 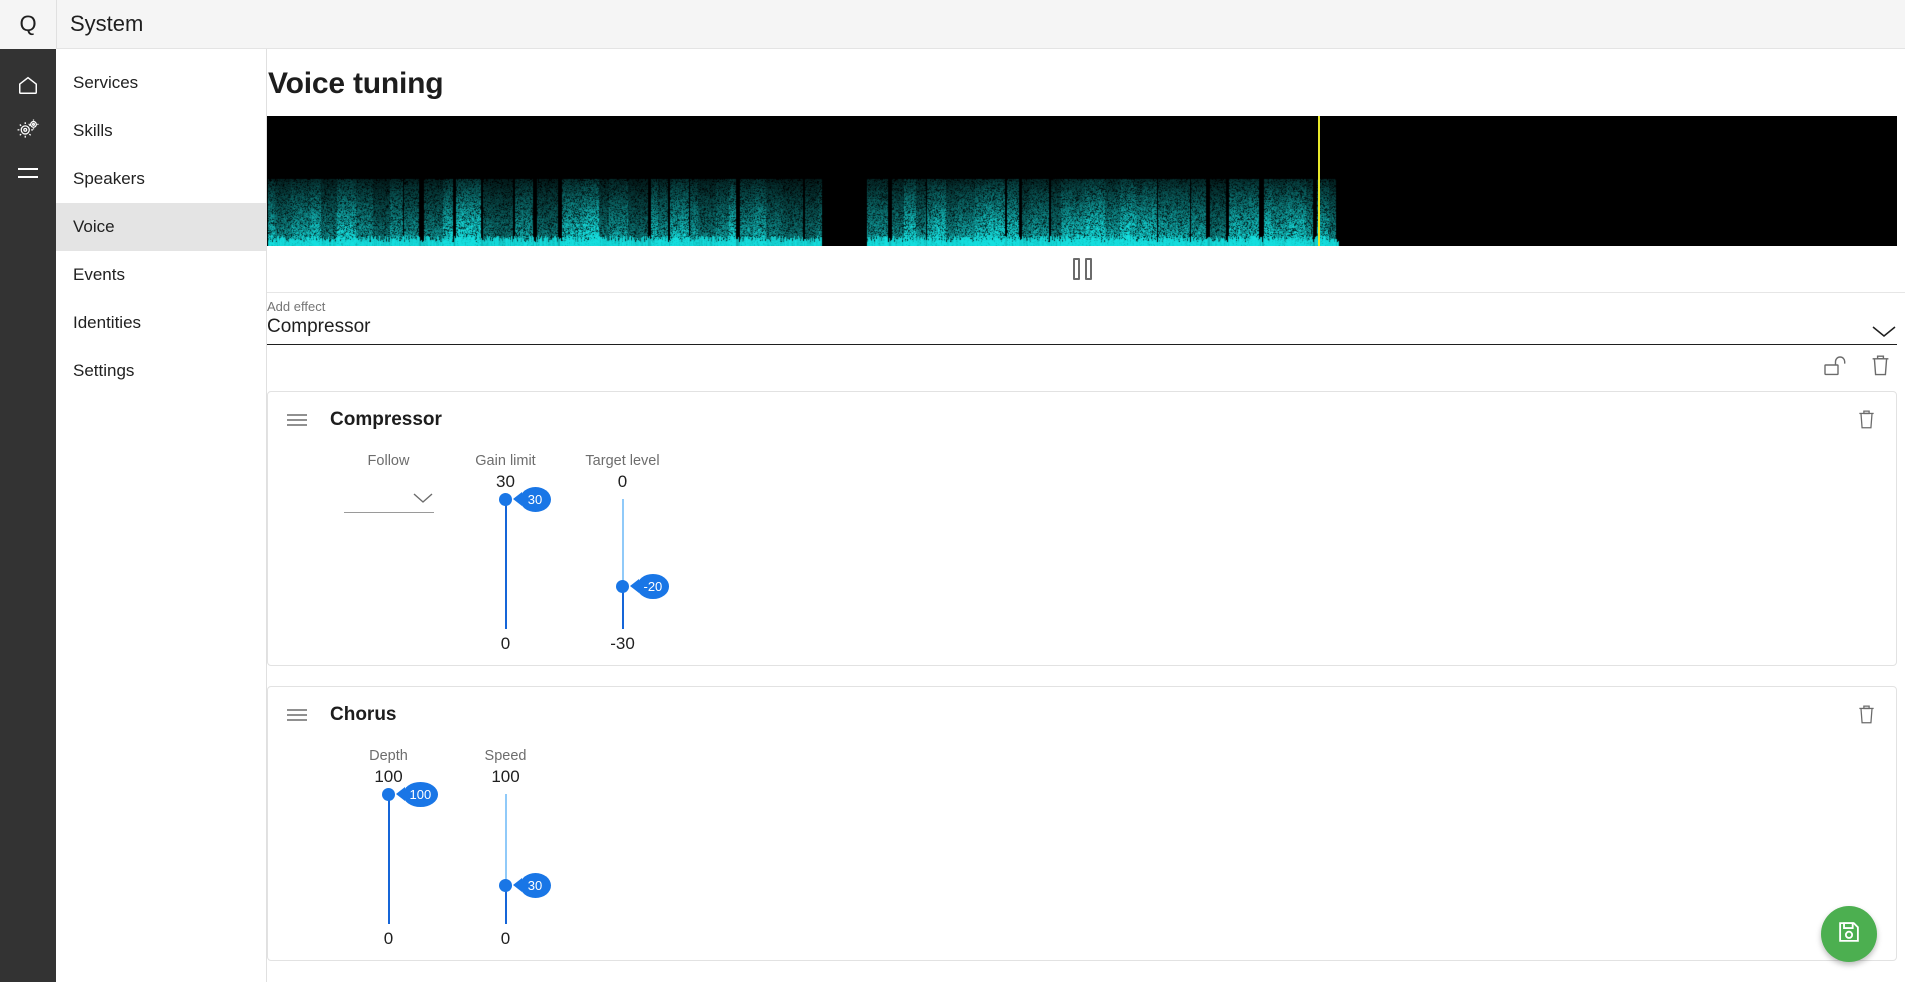 I want to click on effect-title: Compressor, so click(x=386, y=419).